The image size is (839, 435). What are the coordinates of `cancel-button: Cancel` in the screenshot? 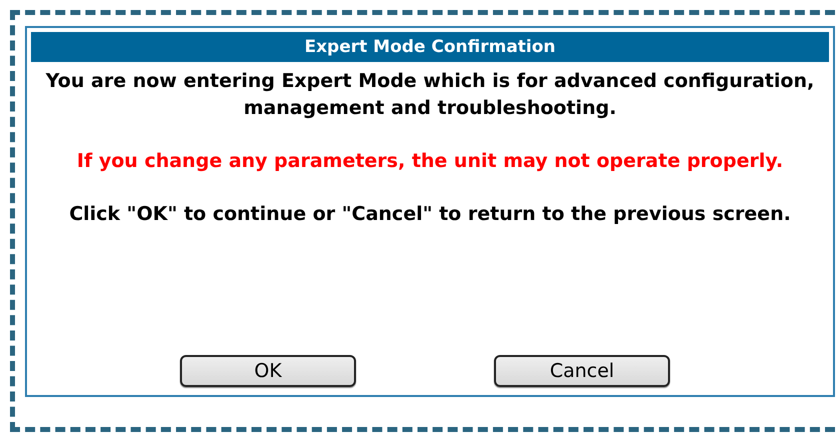 It's located at (582, 371).